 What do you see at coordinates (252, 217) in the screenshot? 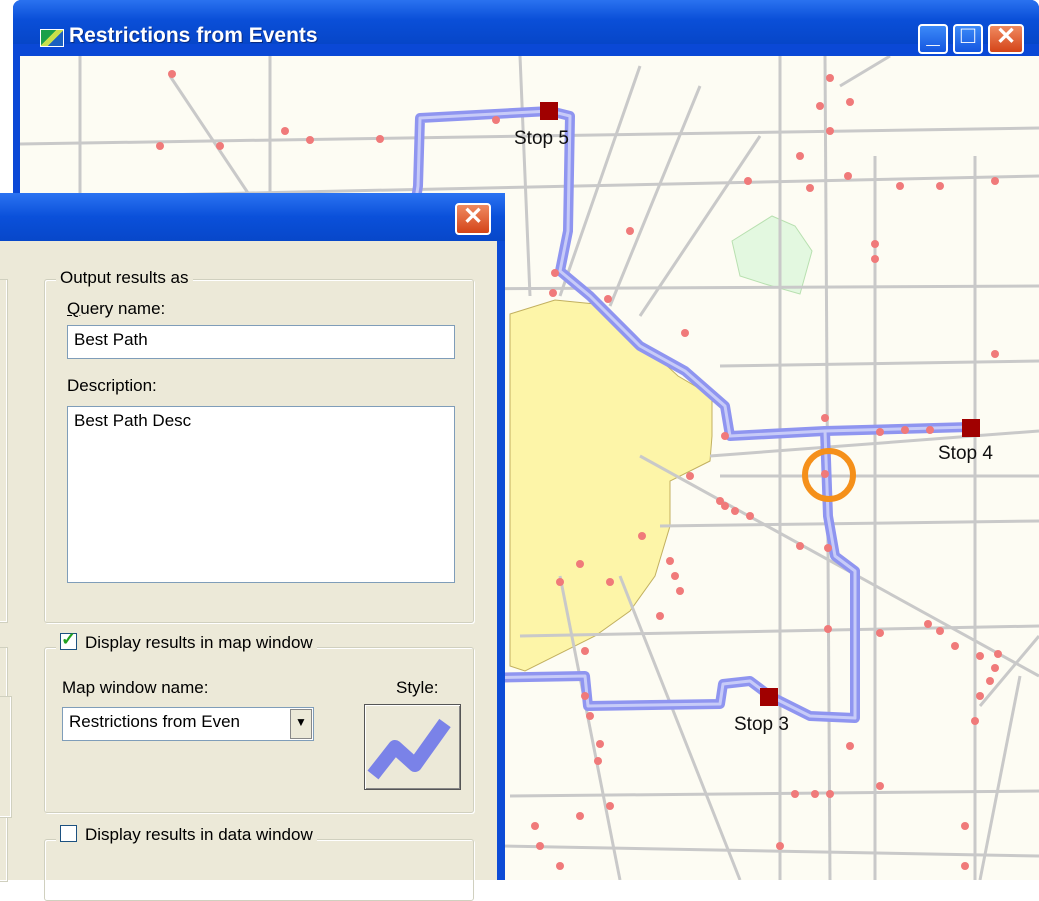
I see `dialog-titlebar: ✕` at bounding box center [252, 217].